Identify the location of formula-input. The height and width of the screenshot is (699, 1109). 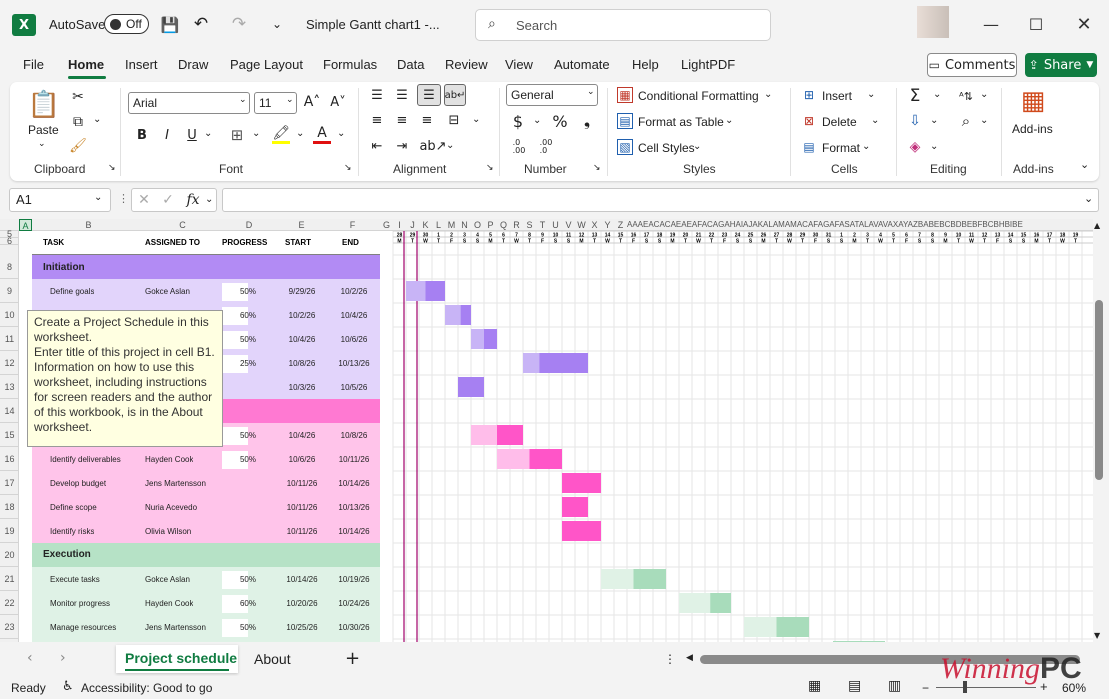
(660, 200).